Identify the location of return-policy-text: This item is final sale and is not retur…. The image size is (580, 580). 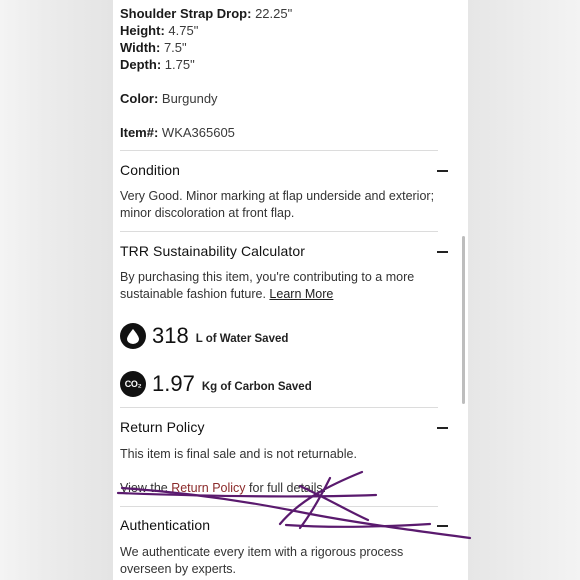
(238, 454).